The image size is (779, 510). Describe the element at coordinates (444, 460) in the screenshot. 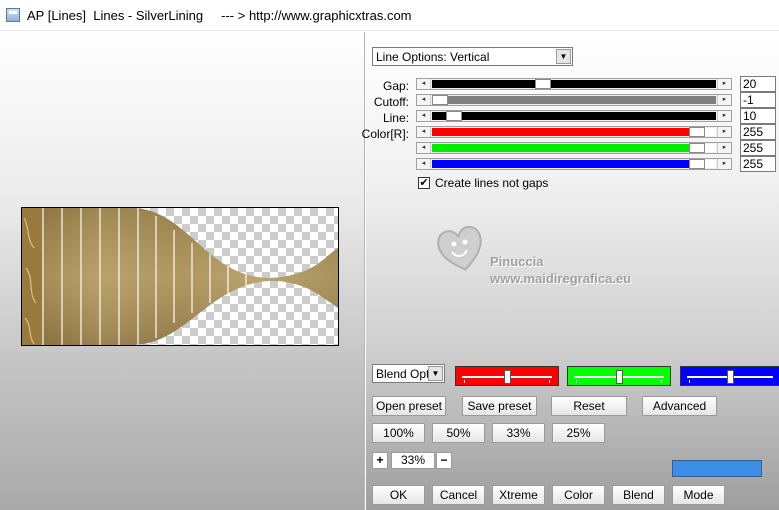

I see `zoom-out-button: −` at that location.